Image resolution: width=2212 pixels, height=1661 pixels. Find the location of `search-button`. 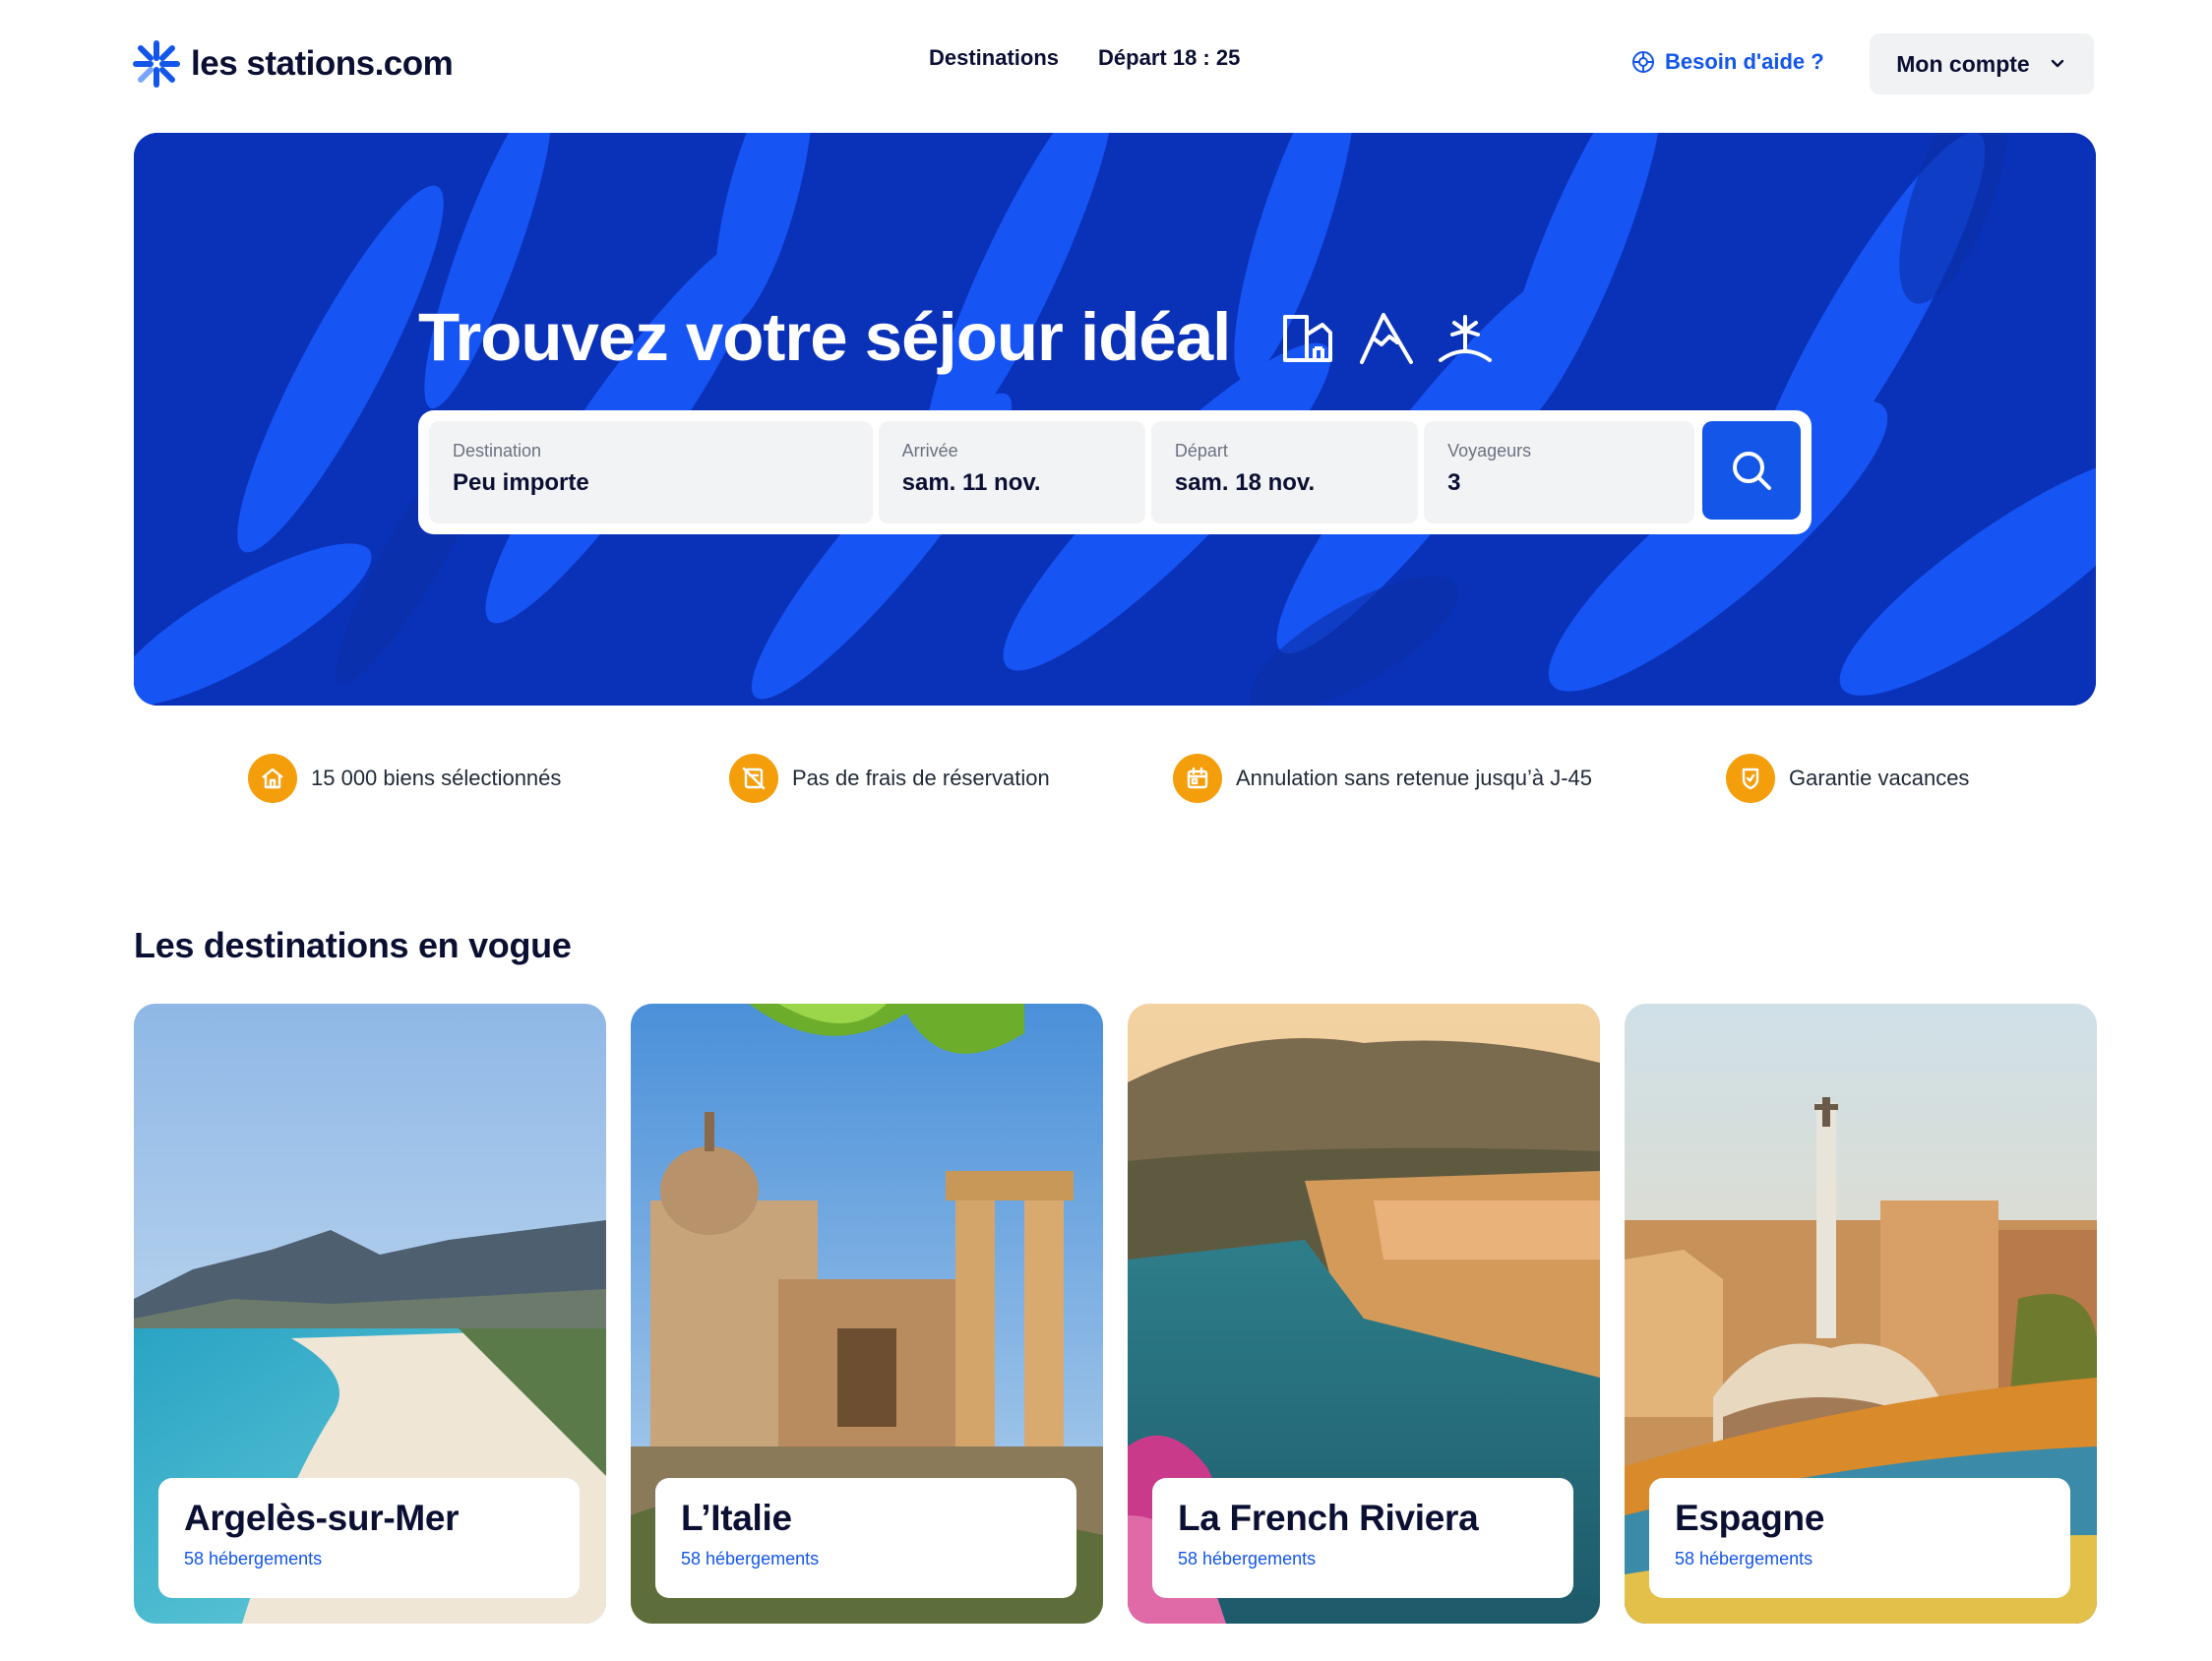

search-button is located at coordinates (1751, 471).